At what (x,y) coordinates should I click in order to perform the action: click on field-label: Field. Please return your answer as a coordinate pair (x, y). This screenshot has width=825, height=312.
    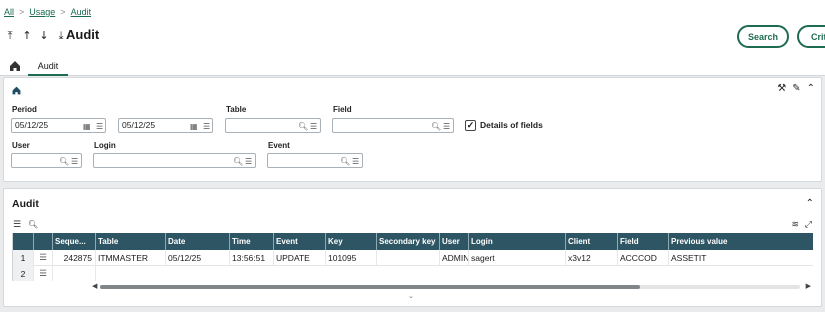
    Looking at the image, I should click on (342, 109).